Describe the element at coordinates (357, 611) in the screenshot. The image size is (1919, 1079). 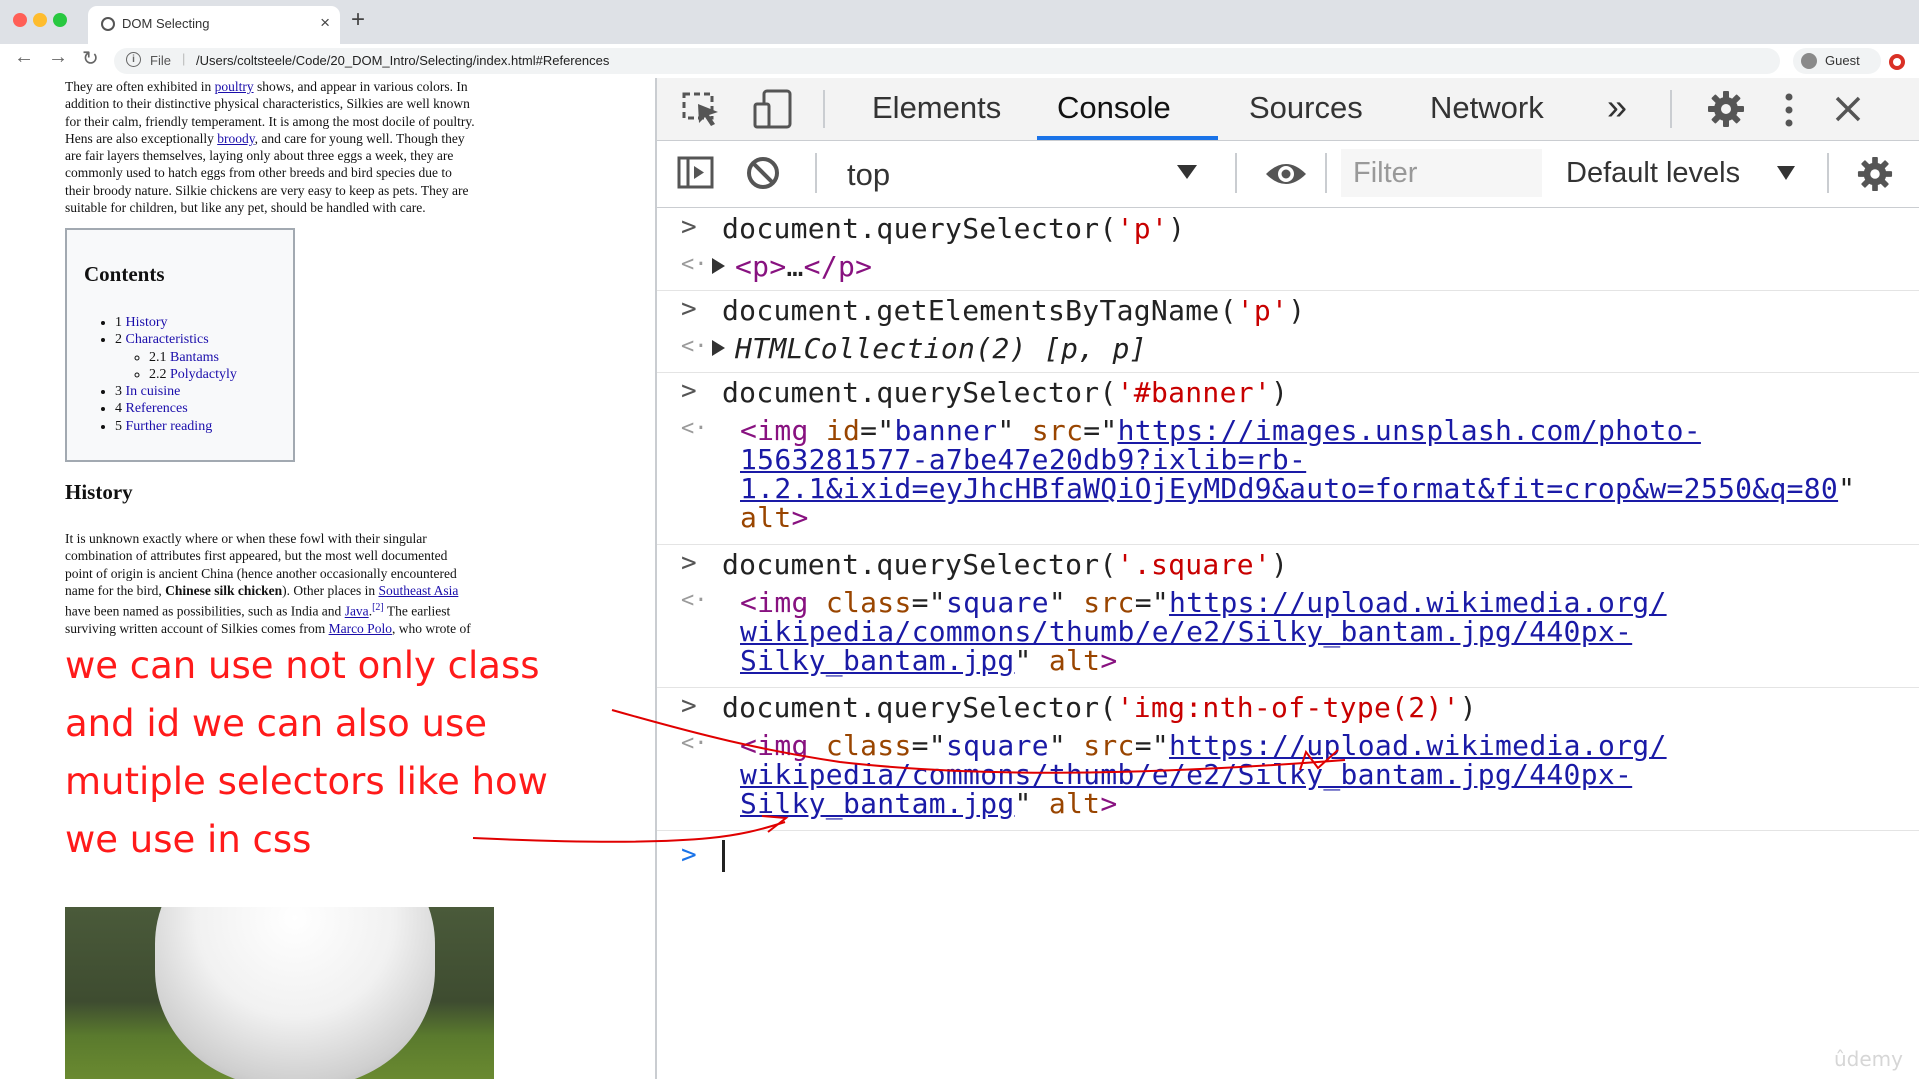
I see `inline-link: Java` at that location.